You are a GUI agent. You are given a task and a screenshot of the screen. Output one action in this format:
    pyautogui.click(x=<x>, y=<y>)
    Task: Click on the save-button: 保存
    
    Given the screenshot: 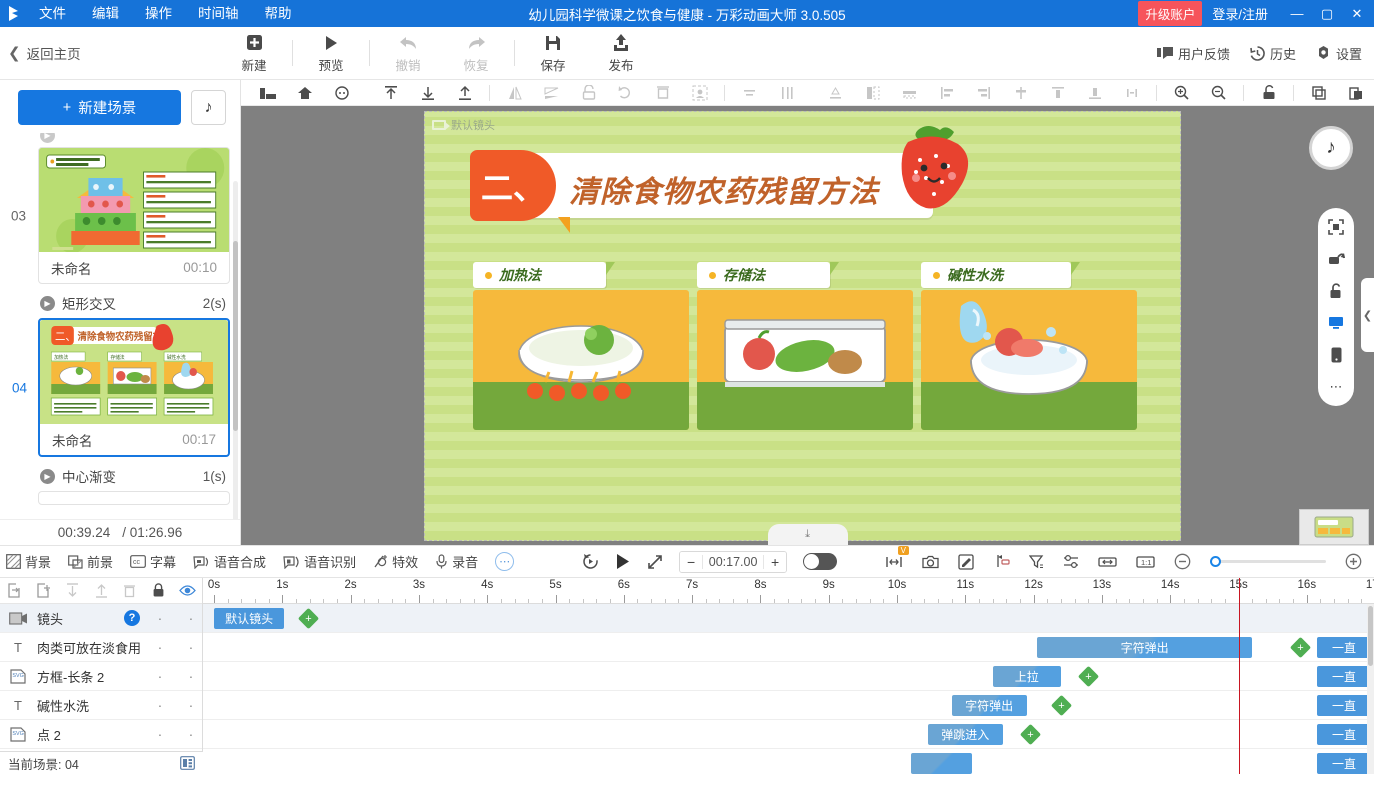 What is the action you would take?
    pyautogui.click(x=553, y=53)
    